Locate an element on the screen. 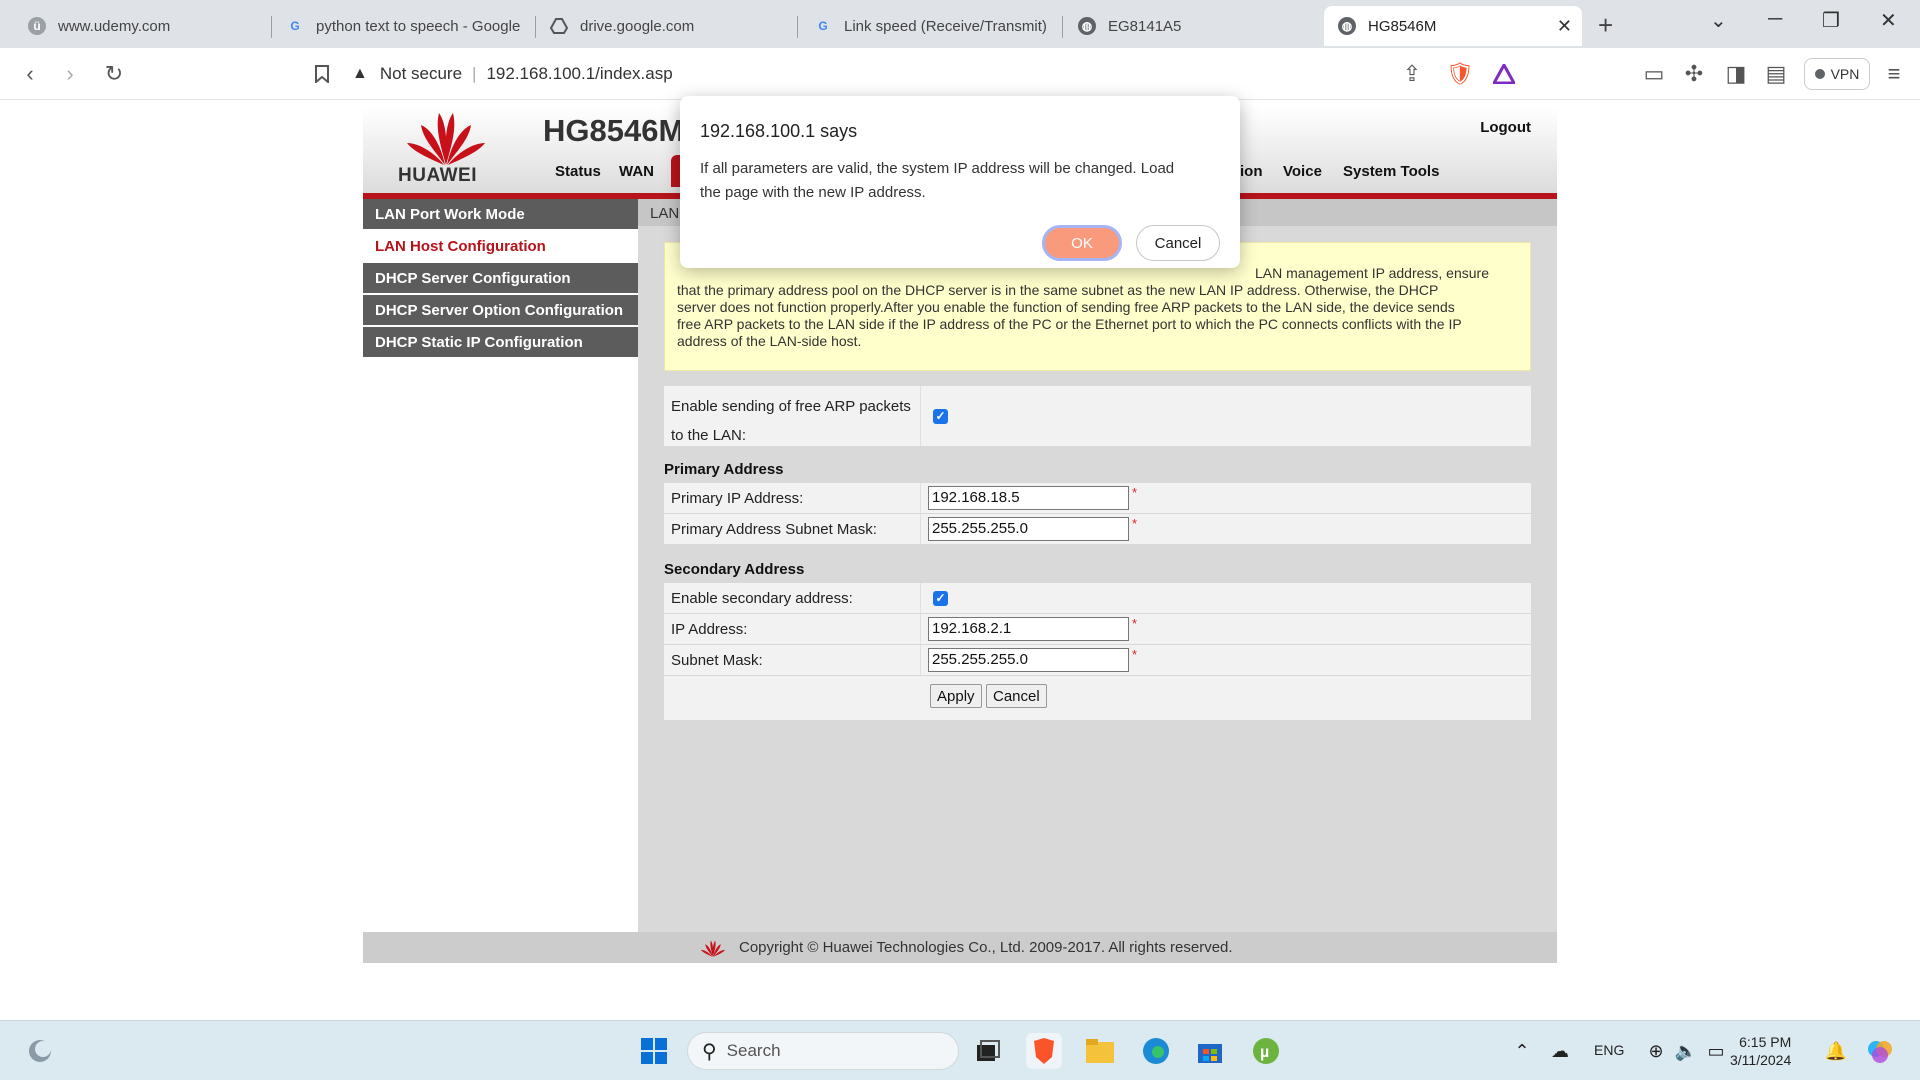 Image resolution: width=1920 pixels, height=1080 pixels. device-model-title: HG8546M is located at coordinates (614, 130).